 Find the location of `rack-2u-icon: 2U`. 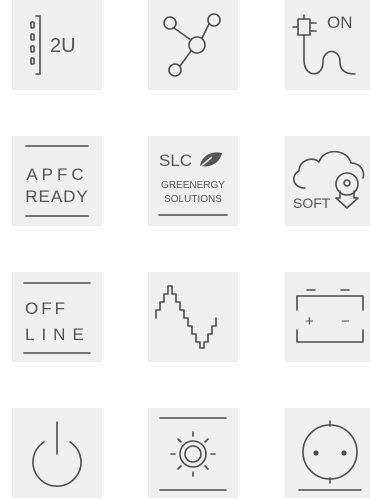

rack-2u-icon: 2U is located at coordinates (57, 45).